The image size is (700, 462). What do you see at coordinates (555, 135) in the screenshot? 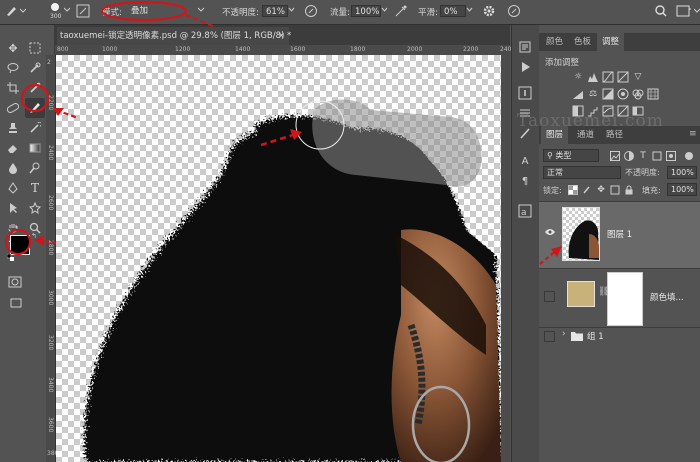
I see `tab-layers: 图层` at bounding box center [555, 135].